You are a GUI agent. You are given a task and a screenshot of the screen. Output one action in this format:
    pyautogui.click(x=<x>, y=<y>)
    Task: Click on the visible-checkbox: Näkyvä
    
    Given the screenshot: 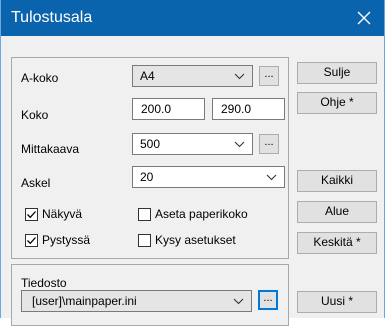 What is the action you would take?
    pyautogui.click(x=53, y=214)
    